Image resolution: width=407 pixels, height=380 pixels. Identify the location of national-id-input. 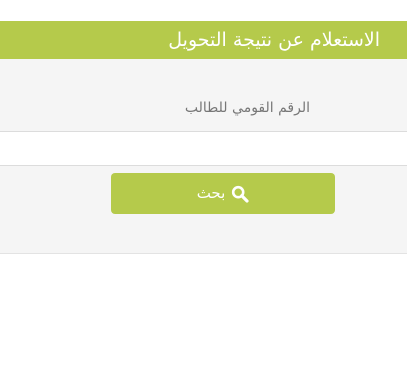
(203, 148).